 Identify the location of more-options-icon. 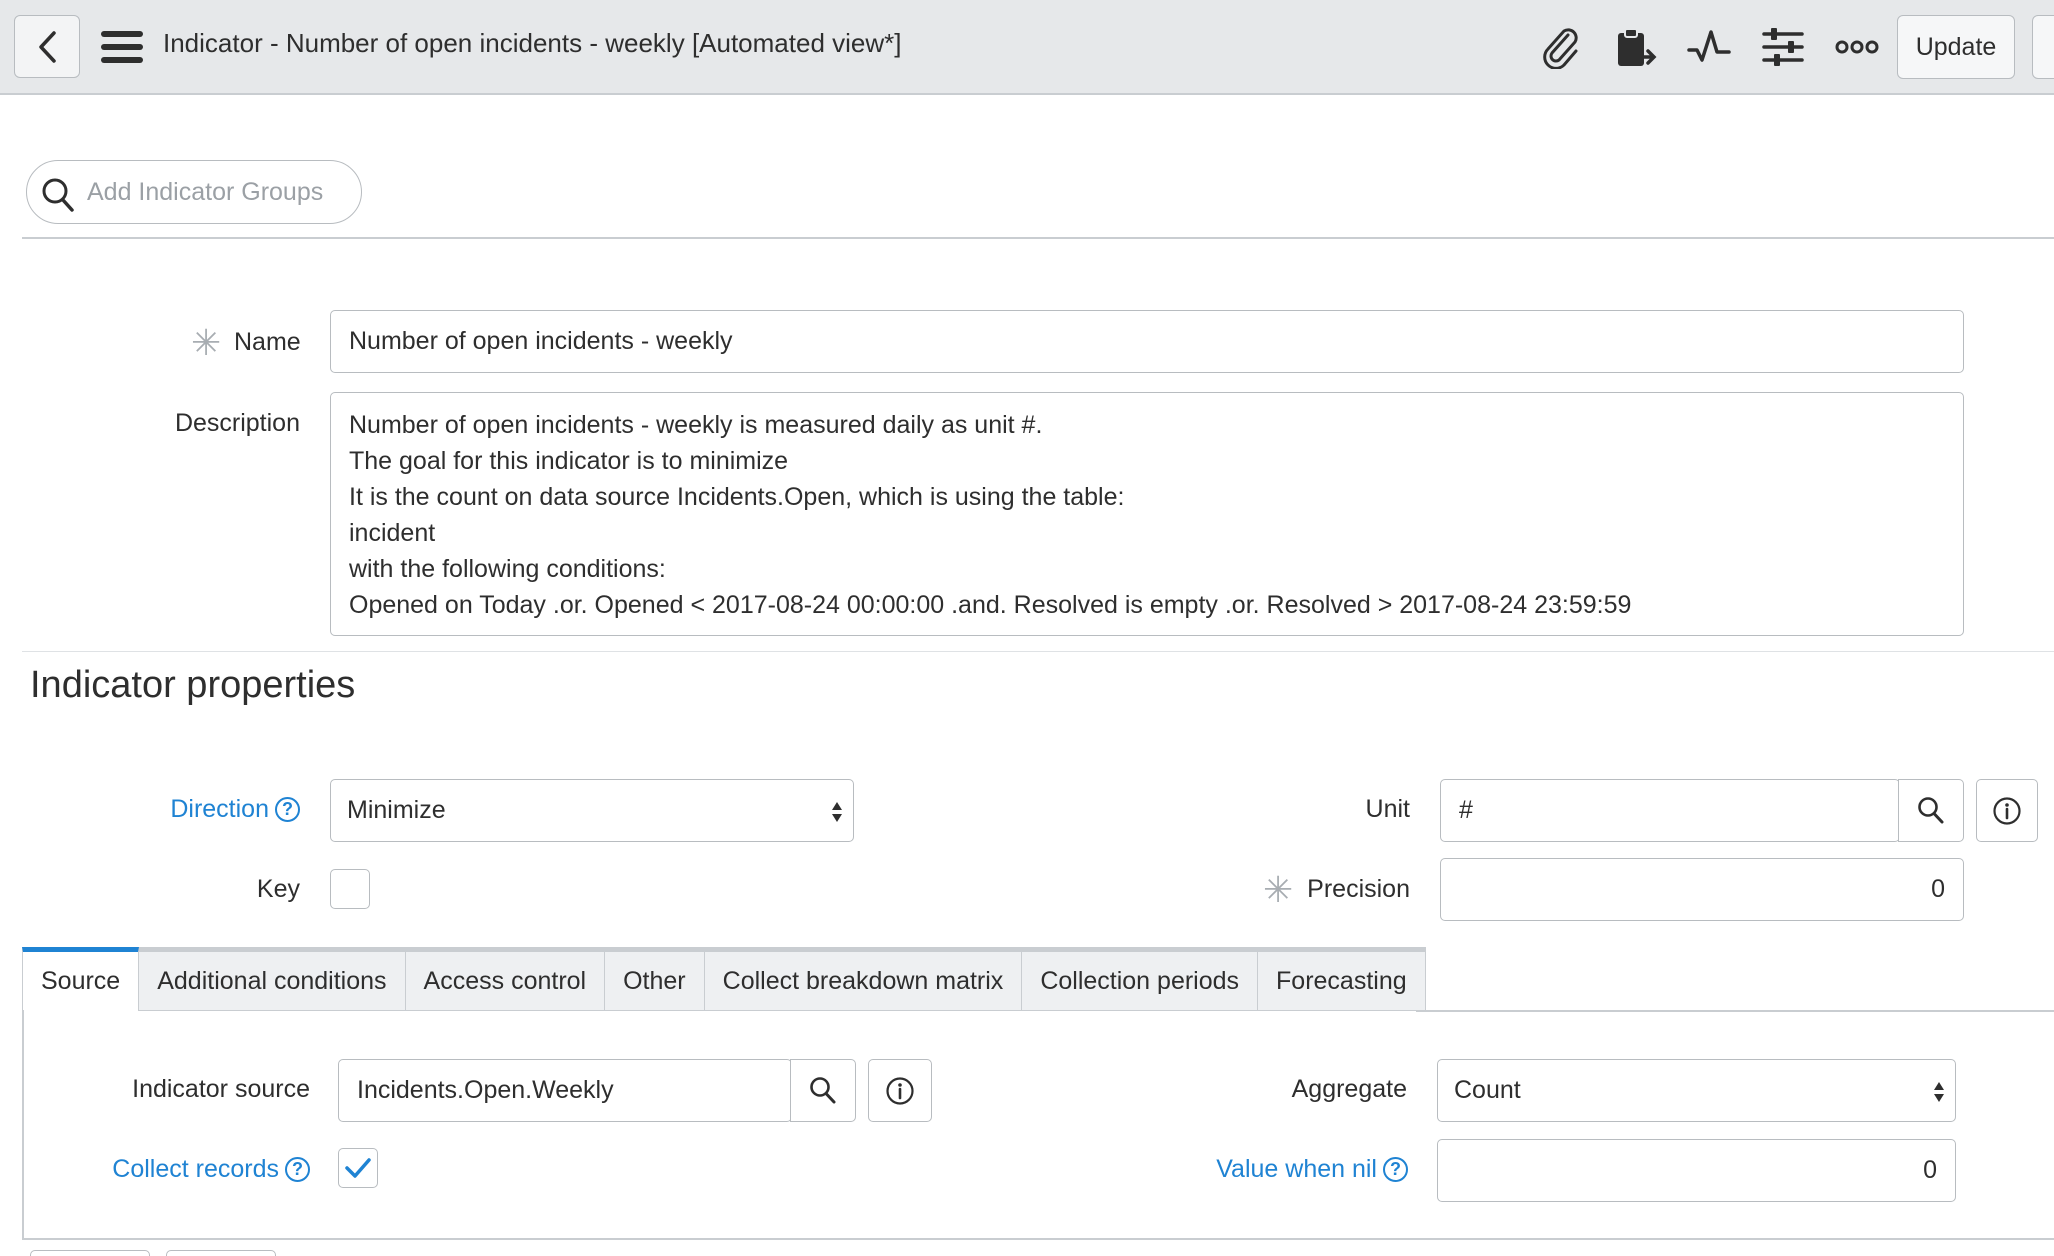
(1857, 47).